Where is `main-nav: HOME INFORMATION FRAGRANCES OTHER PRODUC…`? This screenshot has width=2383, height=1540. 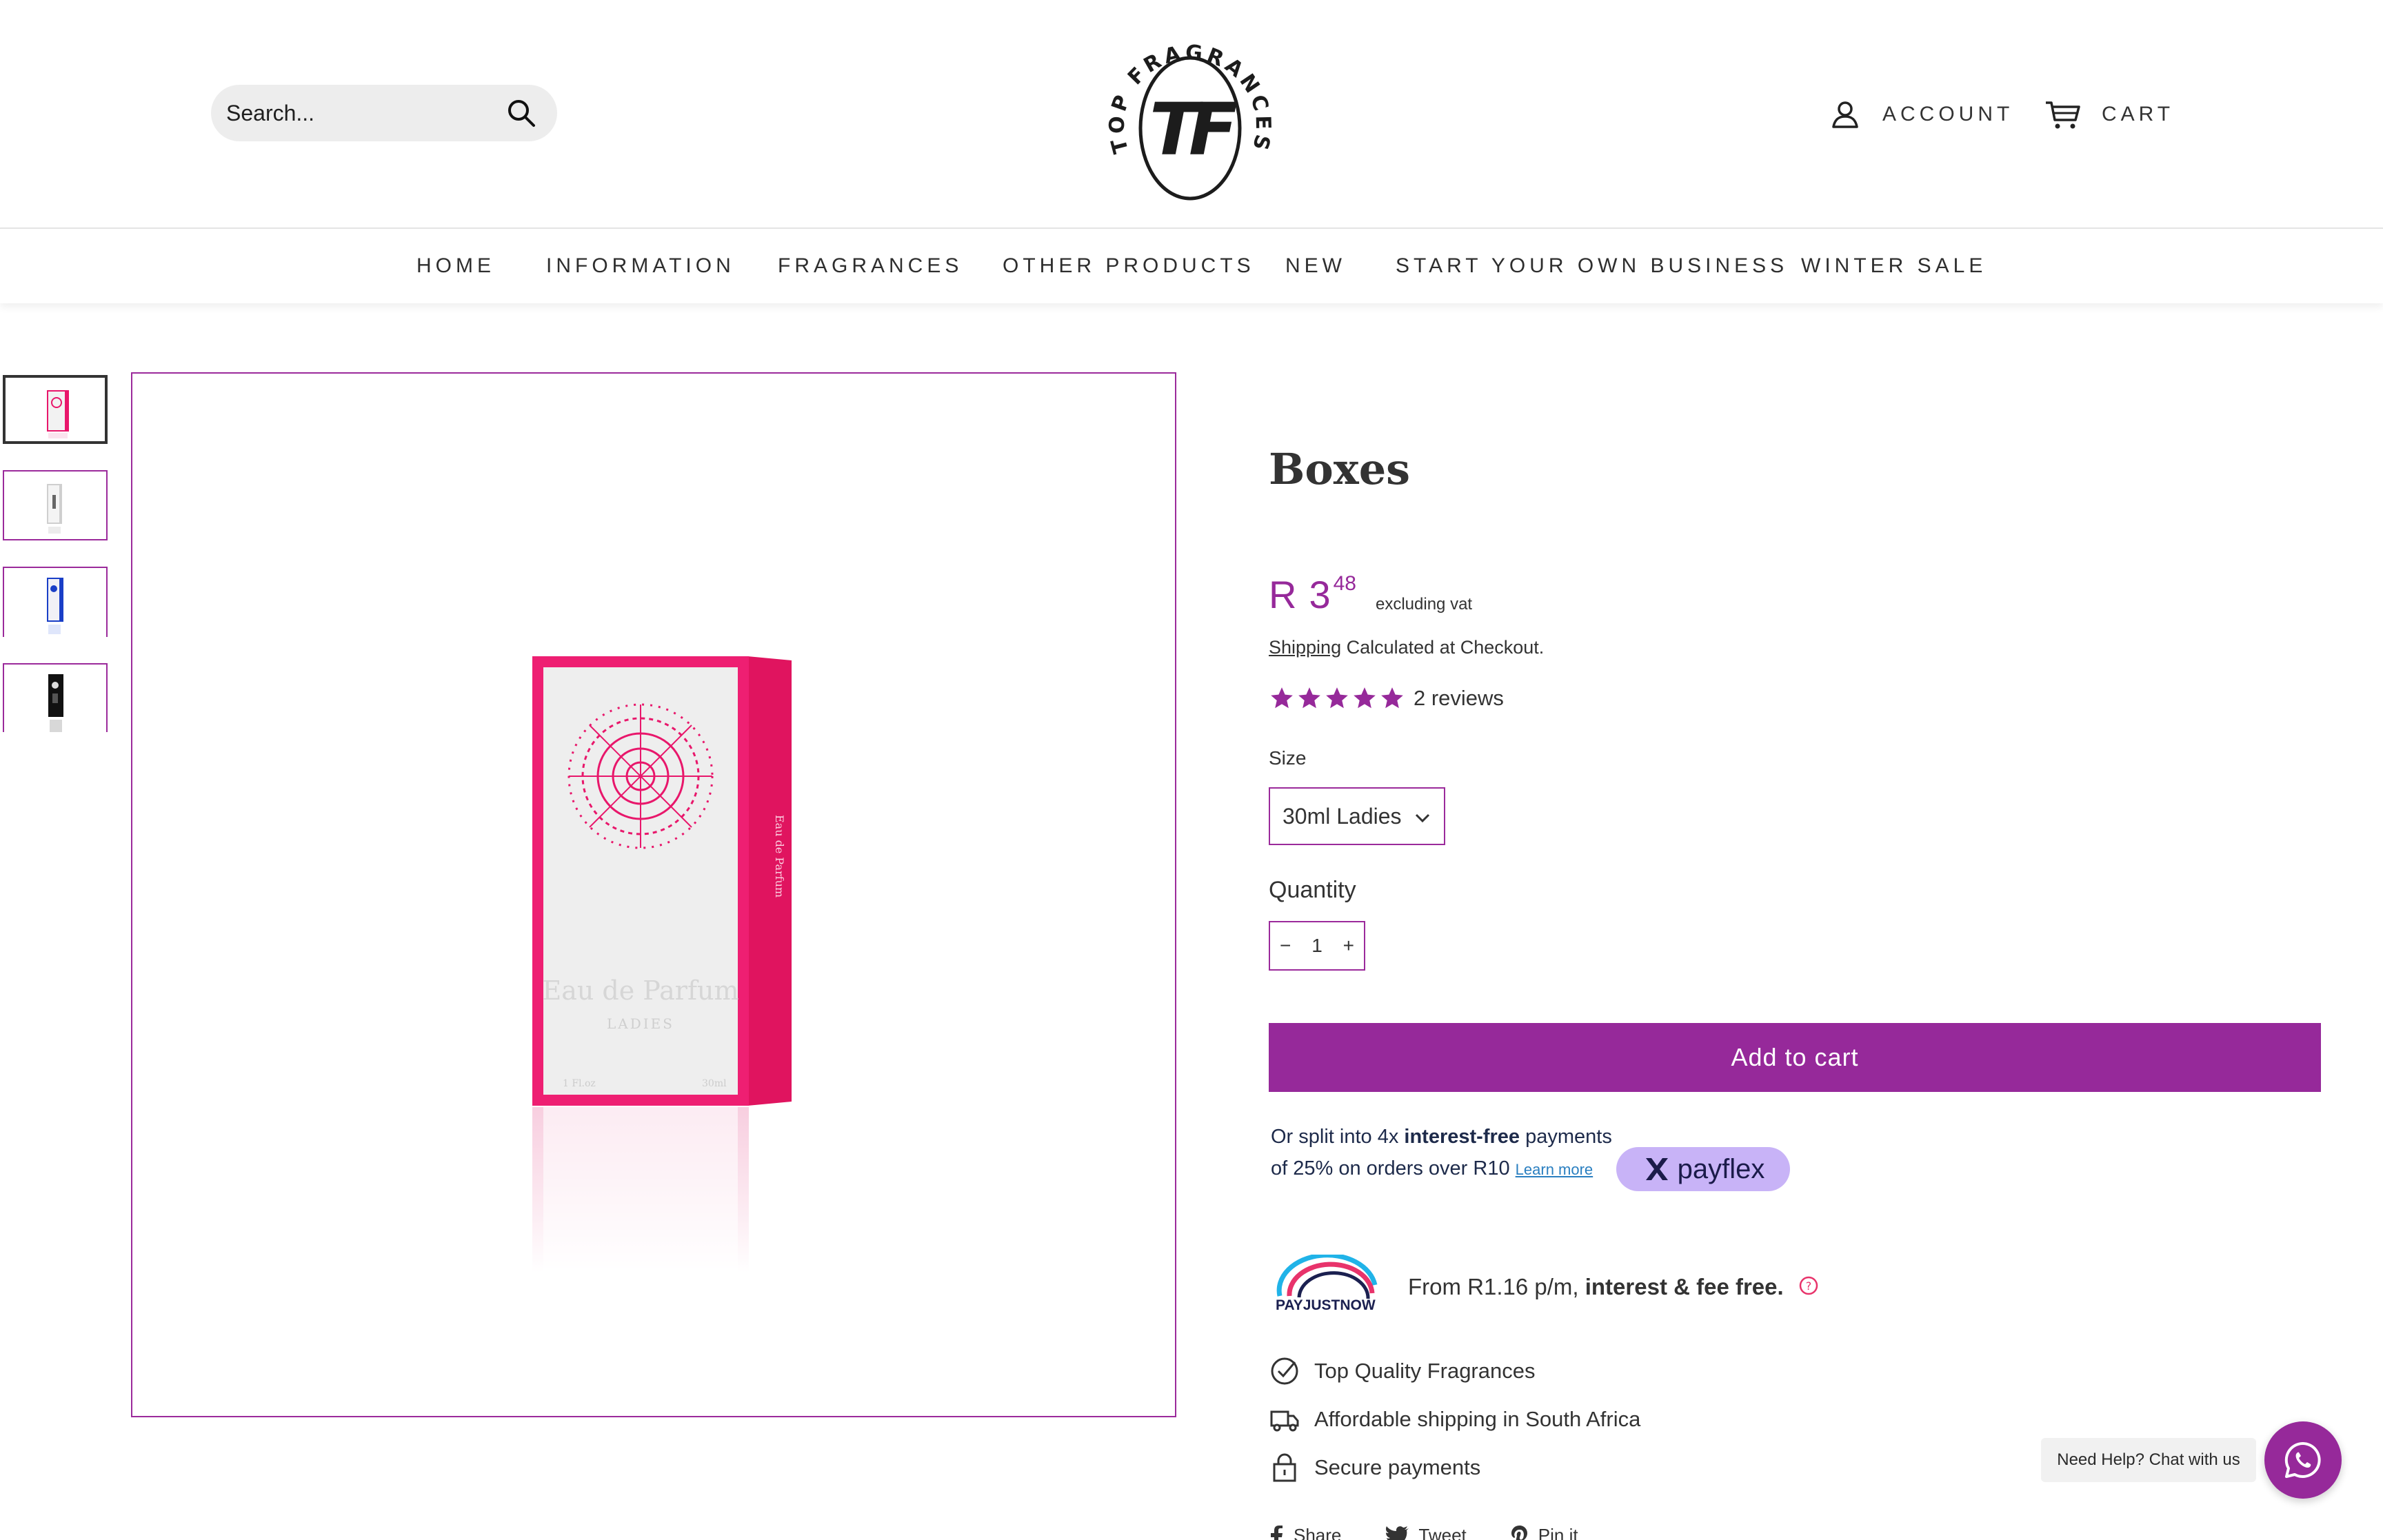 main-nav: HOME INFORMATION FRAGRANCES OTHER PRODUC… is located at coordinates (1191, 265).